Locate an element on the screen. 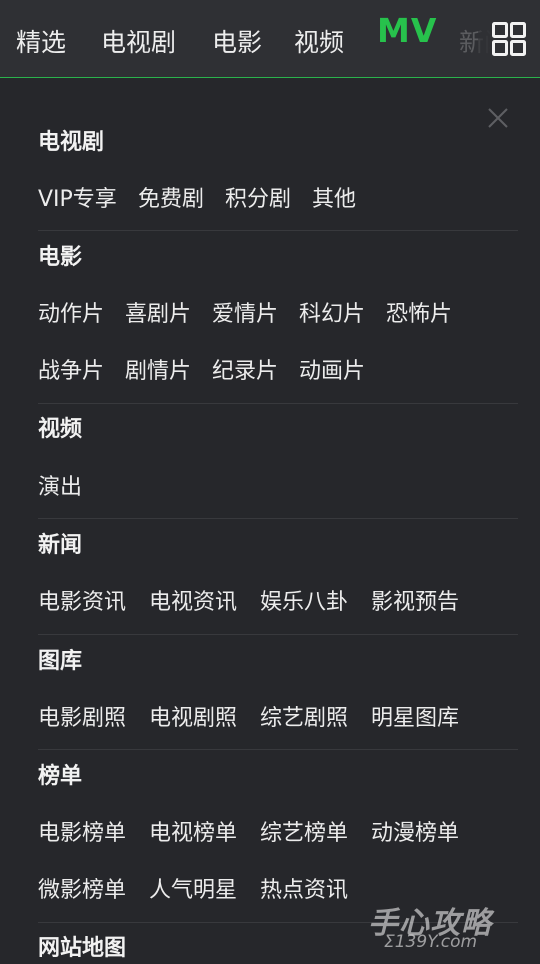 The height and width of the screenshot is (964, 540). category-link: 演出 is located at coordinates (60, 488).